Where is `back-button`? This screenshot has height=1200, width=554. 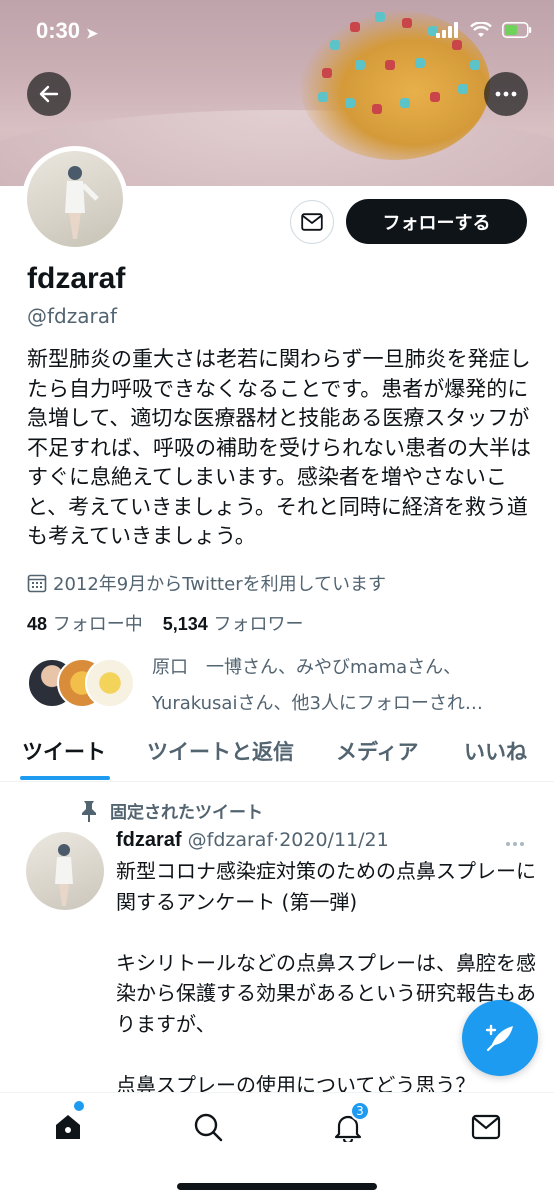 back-button is located at coordinates (49, 94).